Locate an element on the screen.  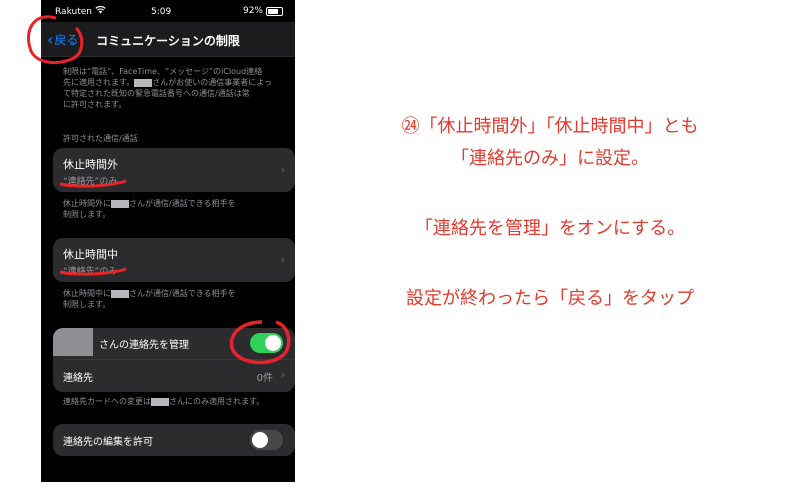
battery-icon is located at coordinates (274, 11).